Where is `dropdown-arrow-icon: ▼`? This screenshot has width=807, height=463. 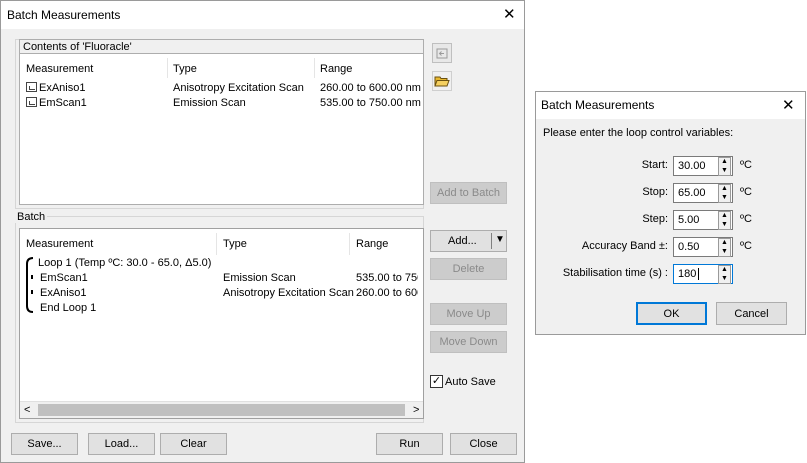
dropdown-arrow-icon: ▼ is located at coordinates (500, 239).